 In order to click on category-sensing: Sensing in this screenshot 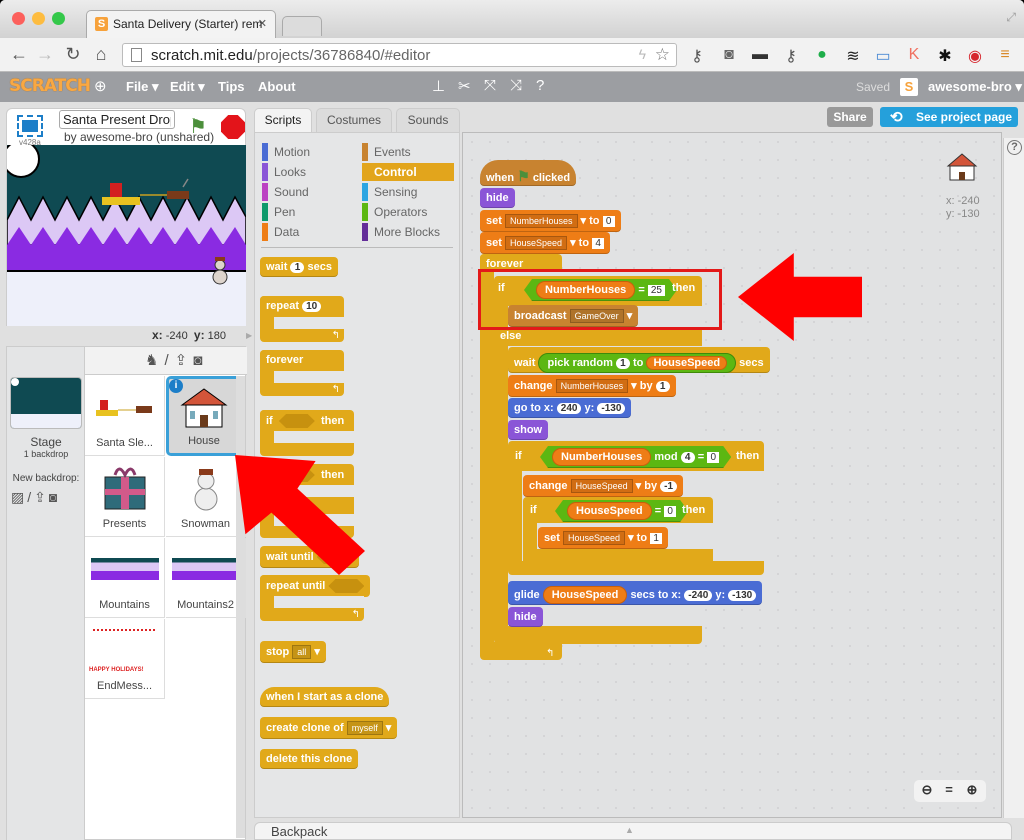, I will do `click(408, 192)`.